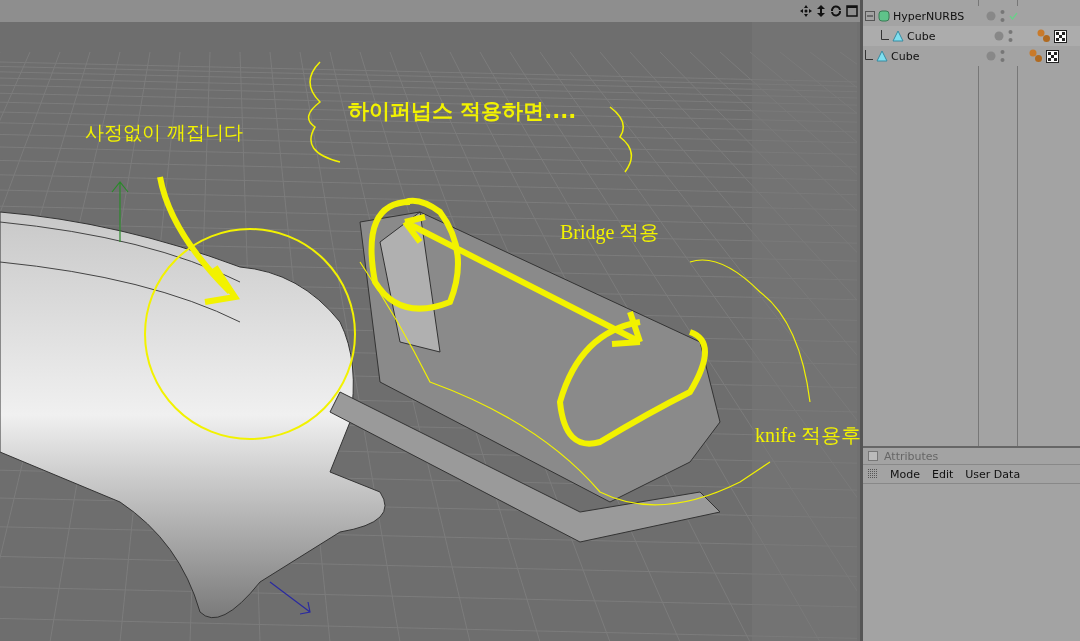 The height and width of the screenshot is (641, 1080). I want to click on handwritten-annotation: knife 적용후, so click(807, 435).